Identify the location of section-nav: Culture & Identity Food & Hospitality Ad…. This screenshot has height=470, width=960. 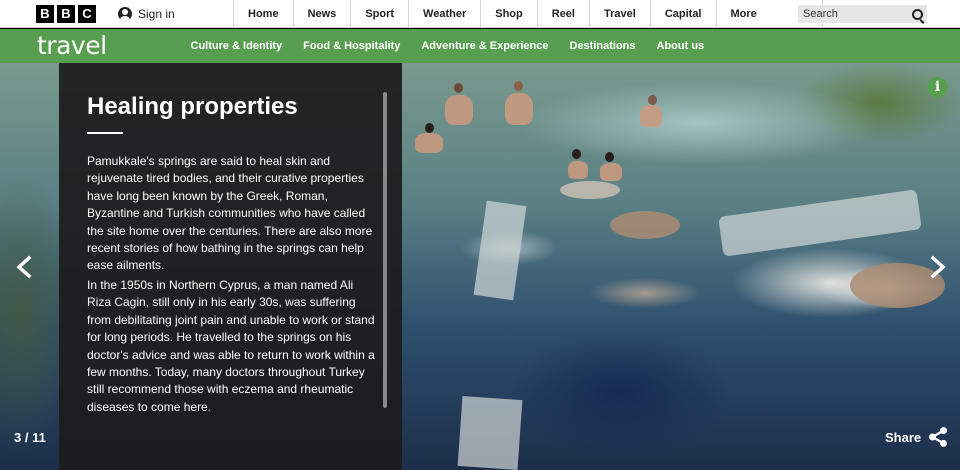
(447, 46).